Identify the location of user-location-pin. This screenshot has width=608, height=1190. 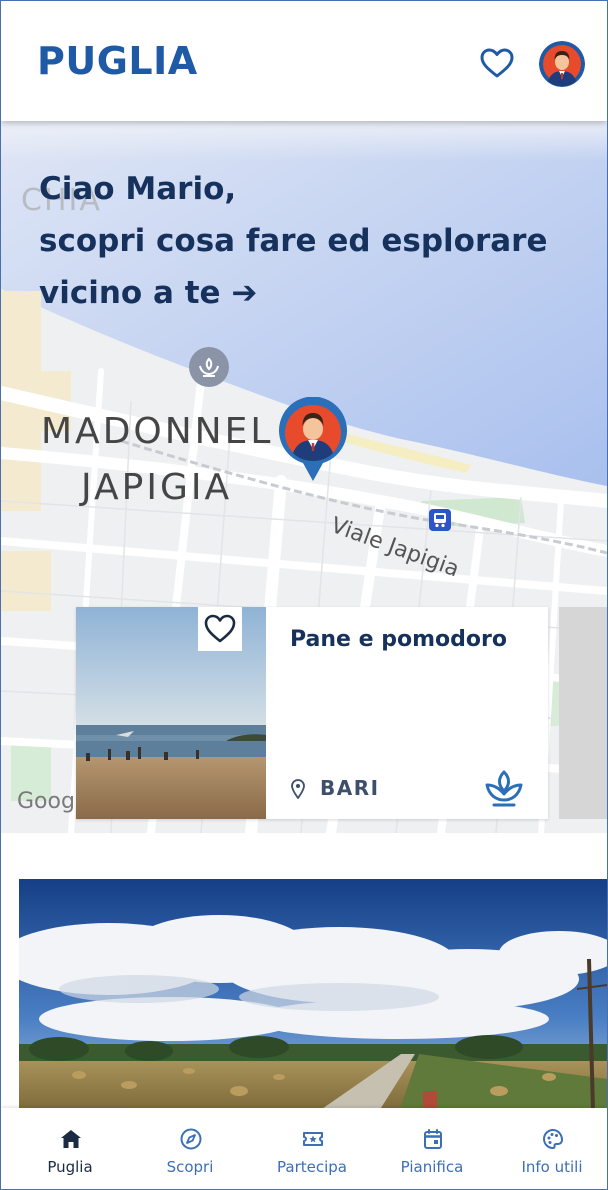
(313, 439).